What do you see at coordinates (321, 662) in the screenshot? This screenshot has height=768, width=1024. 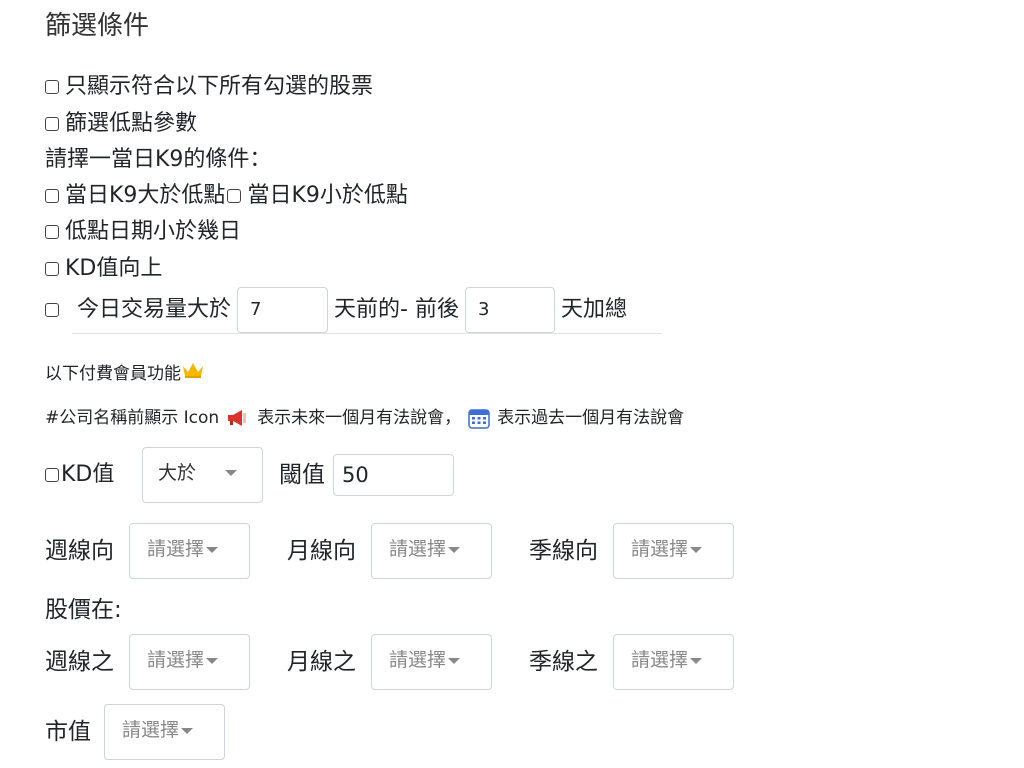 I see `monthly-price-label: 月線之` at bounding box center [321, 662].